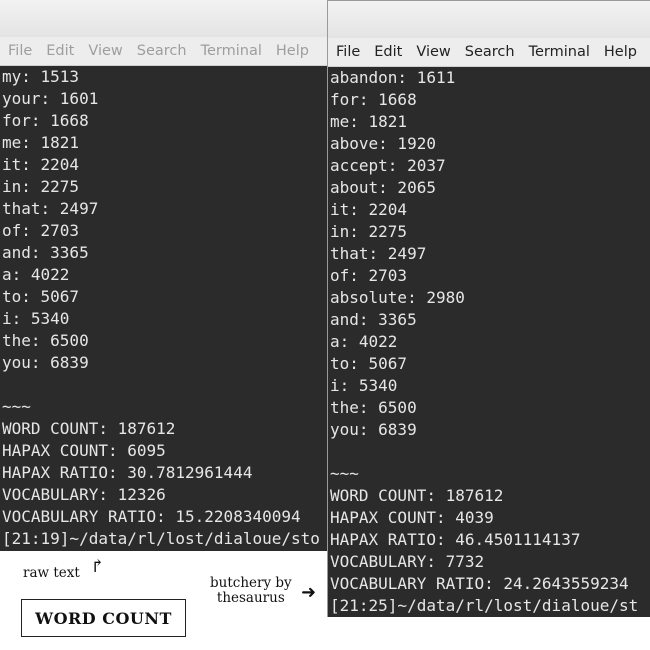 The height and width of the screenshot is (650, 650). I want to click on right-terminal-line, so click(490, 452).